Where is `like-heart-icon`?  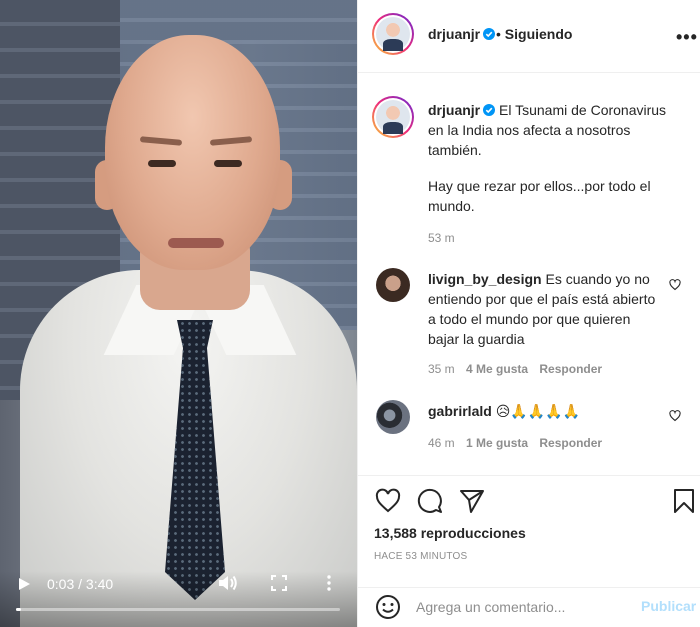
like-heart-icon is located at coordinates (388, 501).